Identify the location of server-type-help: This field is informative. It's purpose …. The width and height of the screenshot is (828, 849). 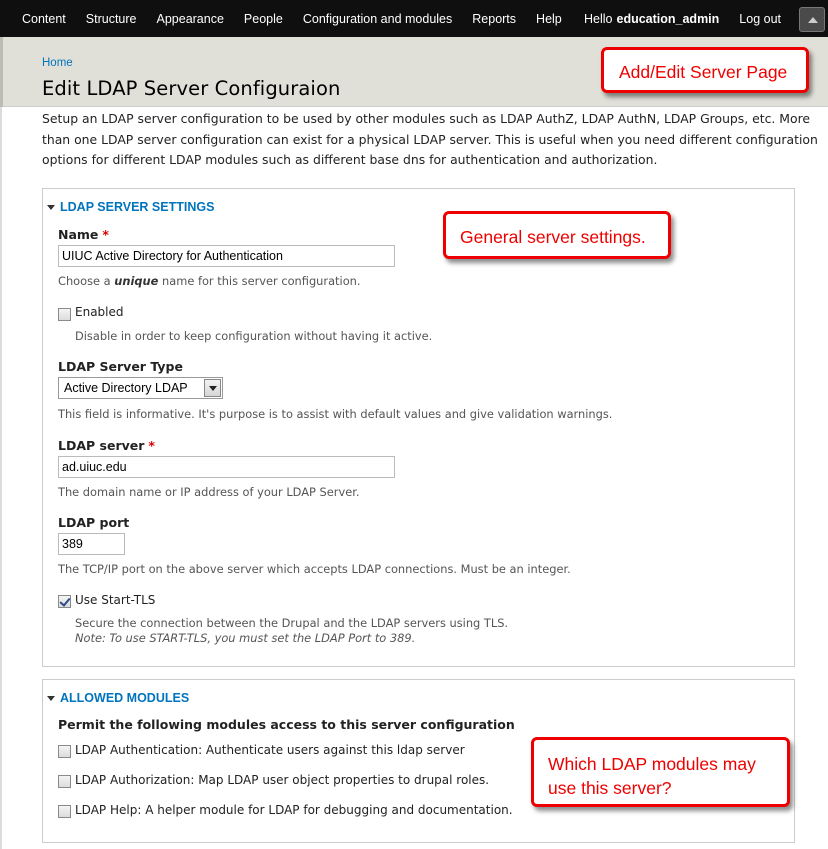
(335, 414).